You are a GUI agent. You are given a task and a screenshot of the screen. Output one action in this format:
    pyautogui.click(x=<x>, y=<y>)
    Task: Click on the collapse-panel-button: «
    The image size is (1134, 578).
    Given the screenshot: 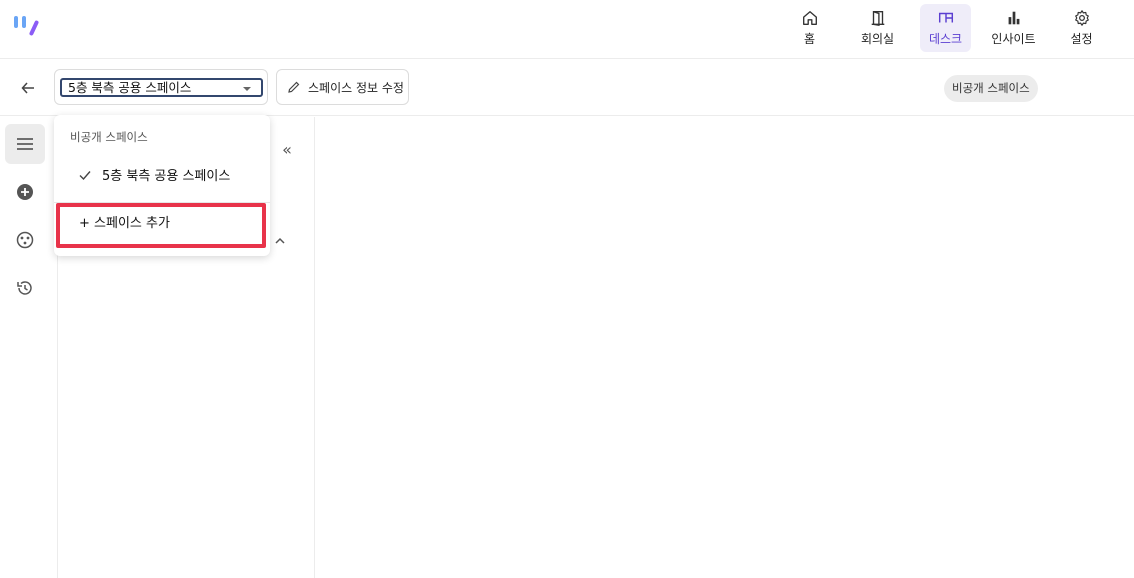 What is the action you would take?
    pyautogui.click(x=287, y=150)
    